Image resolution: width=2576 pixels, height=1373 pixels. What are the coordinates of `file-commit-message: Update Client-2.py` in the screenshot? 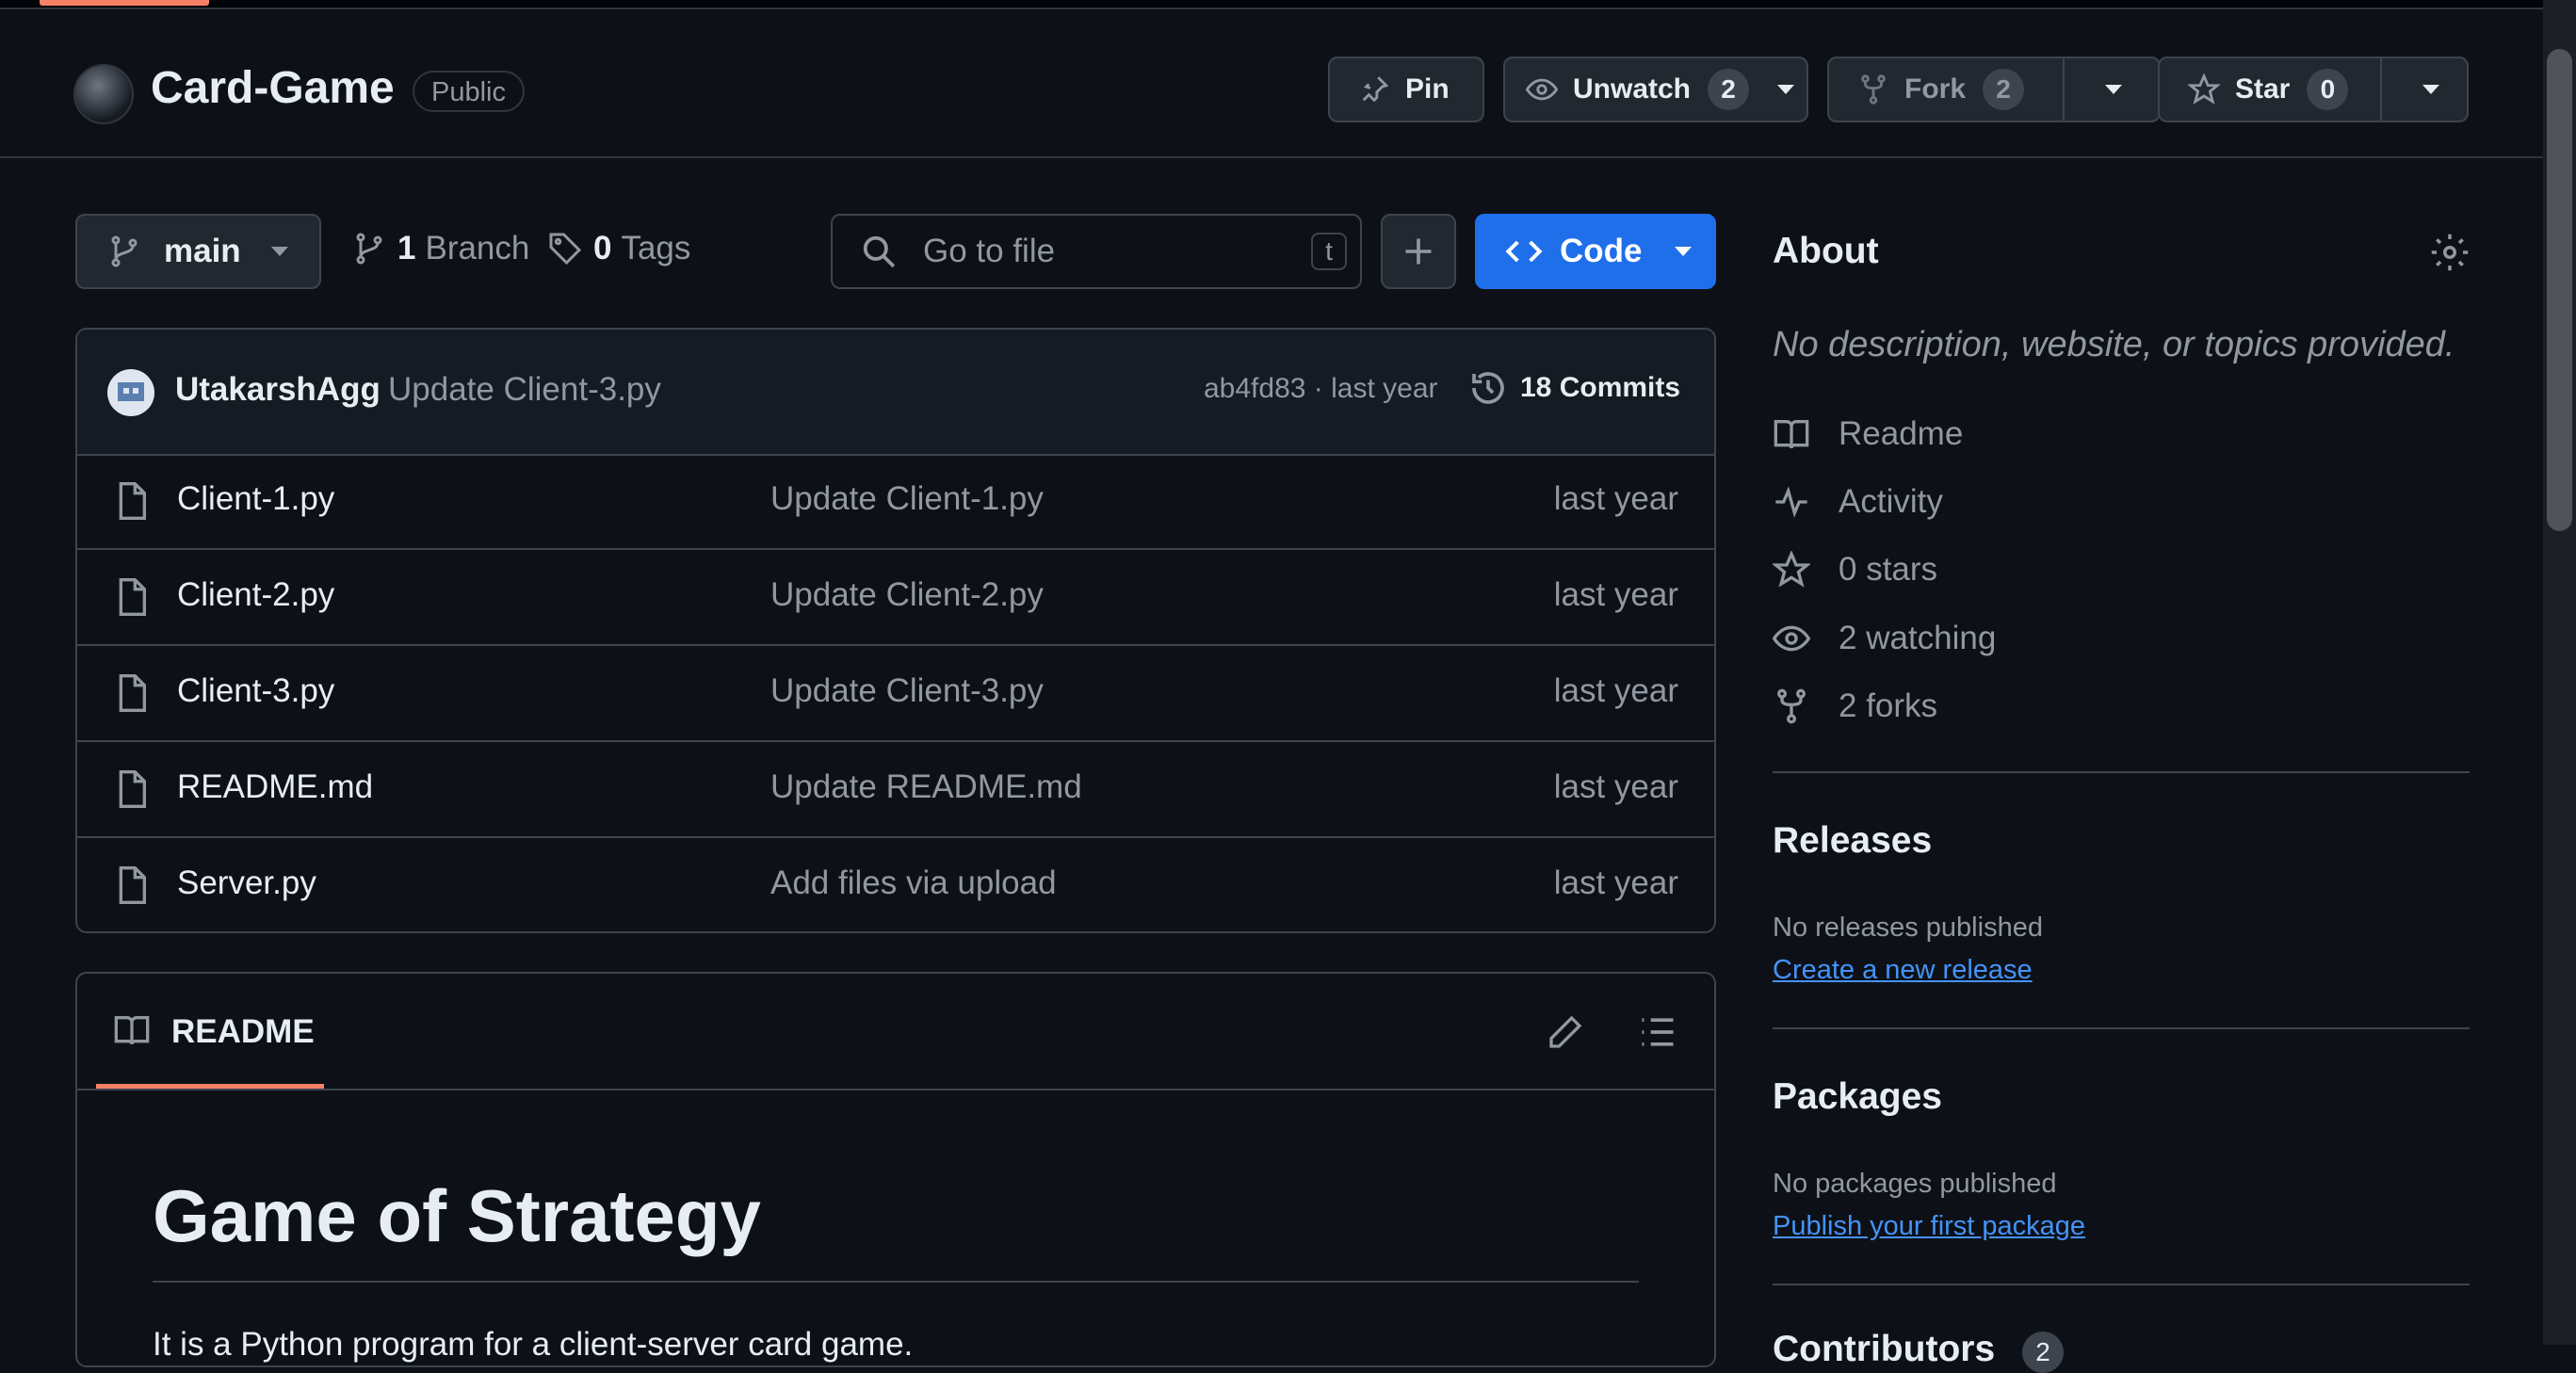 It's located at (907, 595).